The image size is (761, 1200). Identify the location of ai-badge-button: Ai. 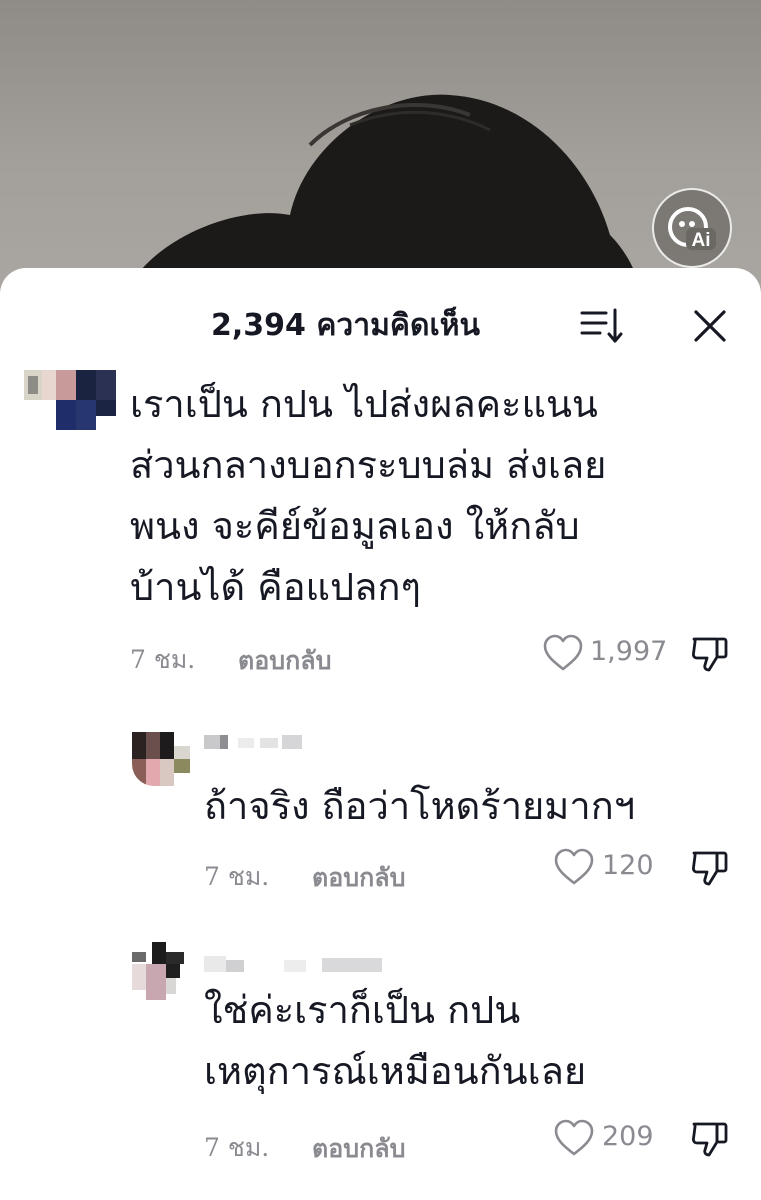
(692, 228).